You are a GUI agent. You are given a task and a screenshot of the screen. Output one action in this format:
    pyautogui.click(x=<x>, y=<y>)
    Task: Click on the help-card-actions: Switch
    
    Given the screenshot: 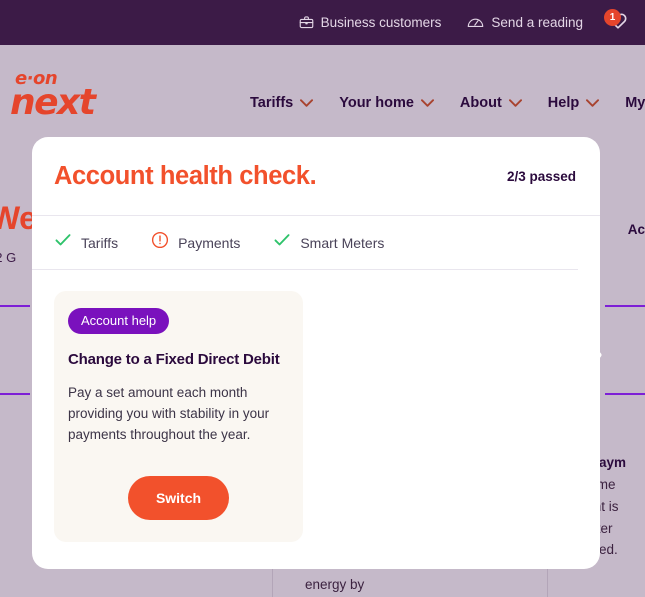 What is the action you would take?
    pyautogui.click(x=178, y=497)
    